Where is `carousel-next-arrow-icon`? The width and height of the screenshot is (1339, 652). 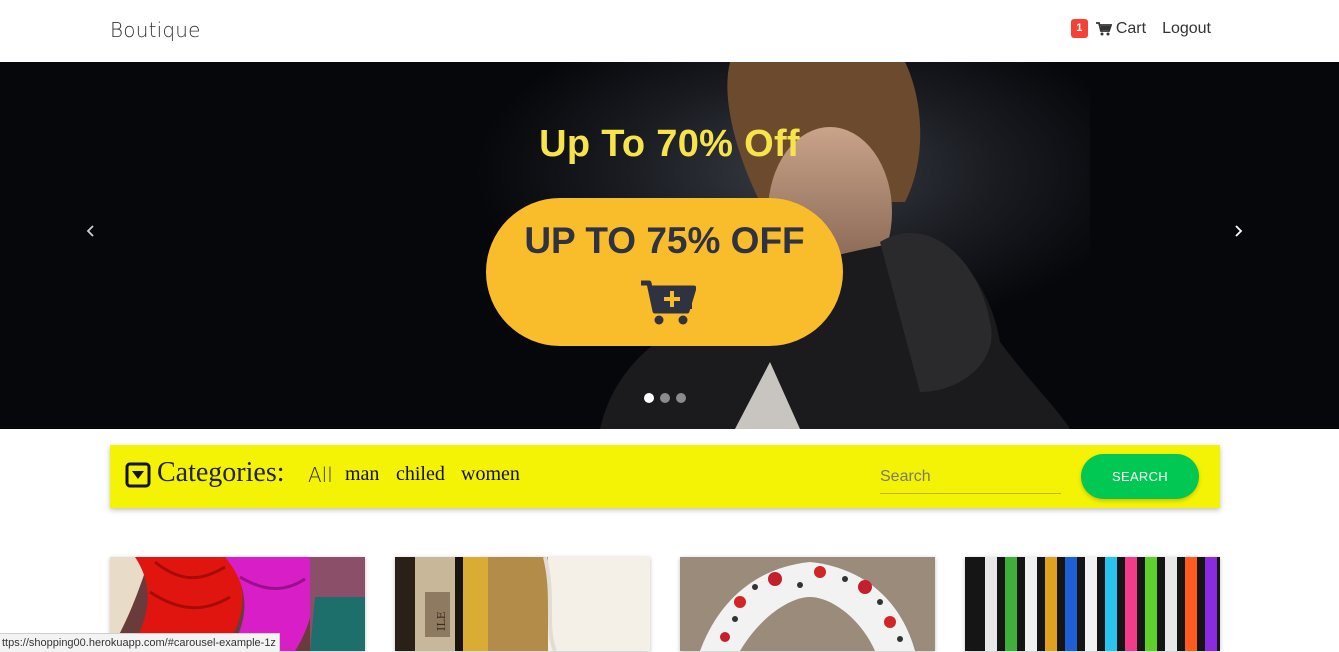 carousel-next-arrow-icon is located at coordinates (1238, 231).